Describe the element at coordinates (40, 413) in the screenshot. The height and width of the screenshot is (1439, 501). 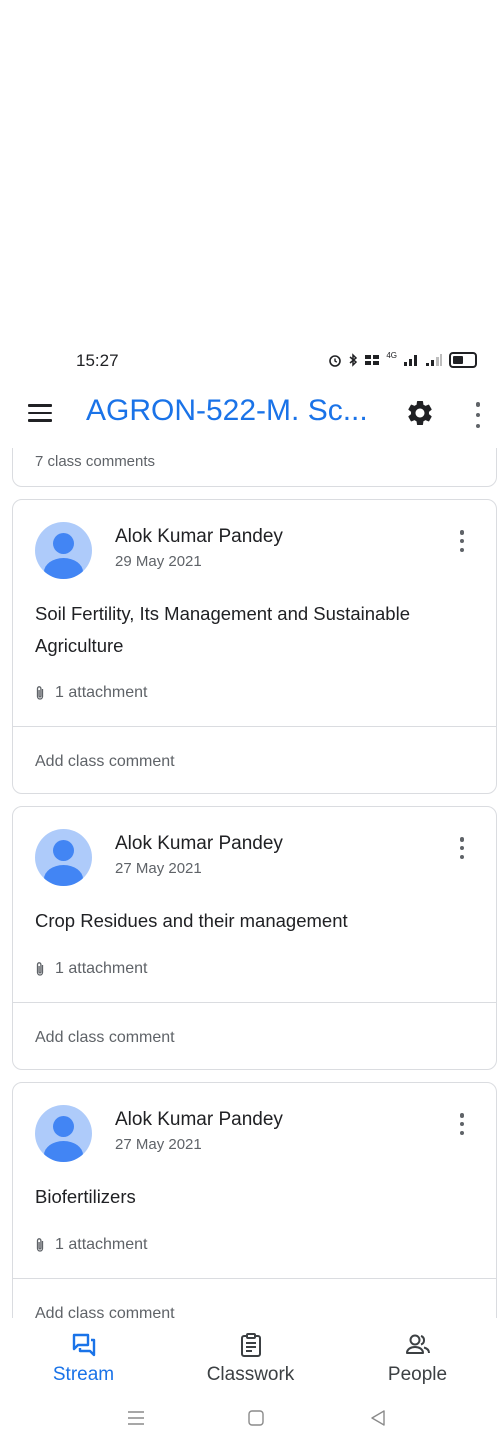
I see `menu-icon` at that location.